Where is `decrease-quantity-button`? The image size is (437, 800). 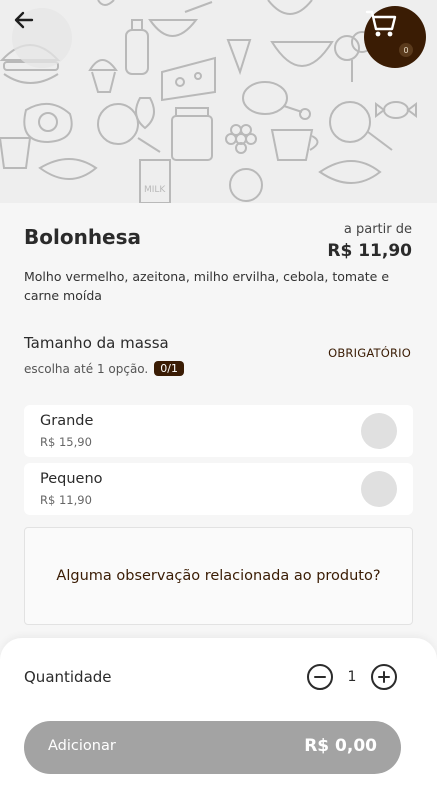
decrease-quantity-button is located at coordinates (320, 677).